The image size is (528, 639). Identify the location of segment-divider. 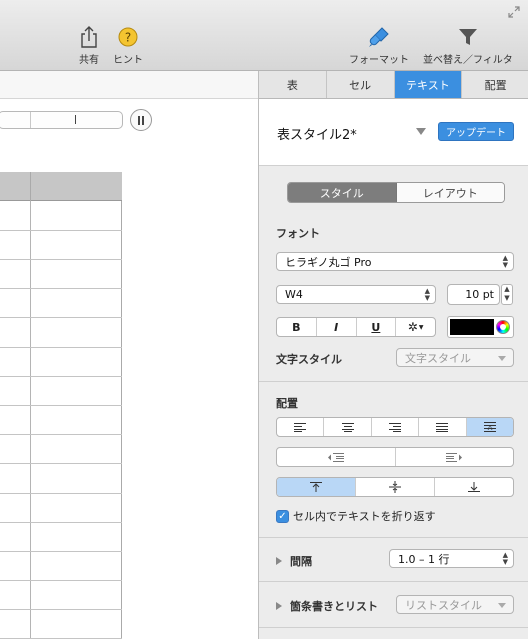
(30, 120).